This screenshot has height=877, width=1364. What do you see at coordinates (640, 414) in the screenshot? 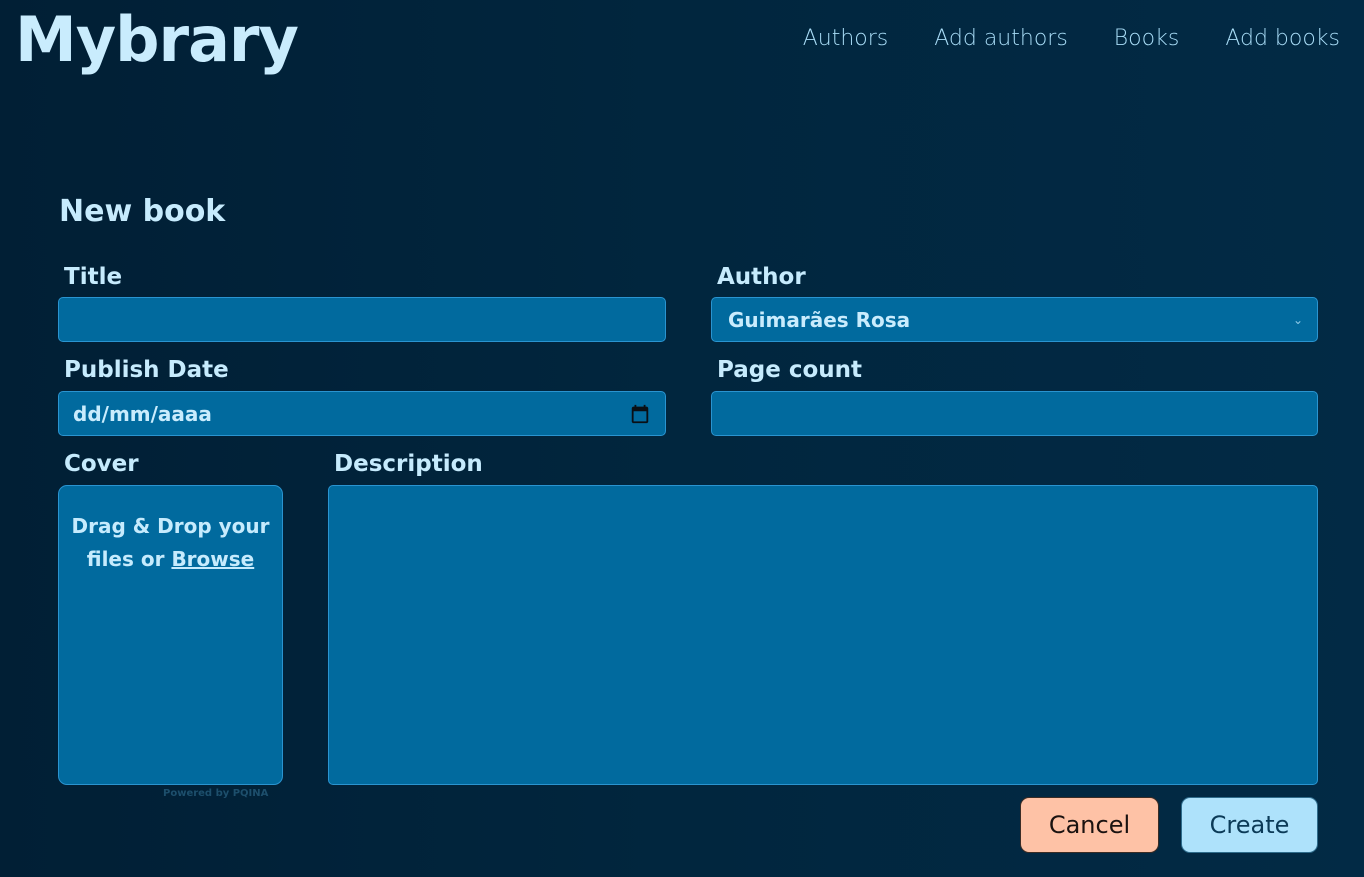
I see `calendar-icon` at bounding box center [640, 414].